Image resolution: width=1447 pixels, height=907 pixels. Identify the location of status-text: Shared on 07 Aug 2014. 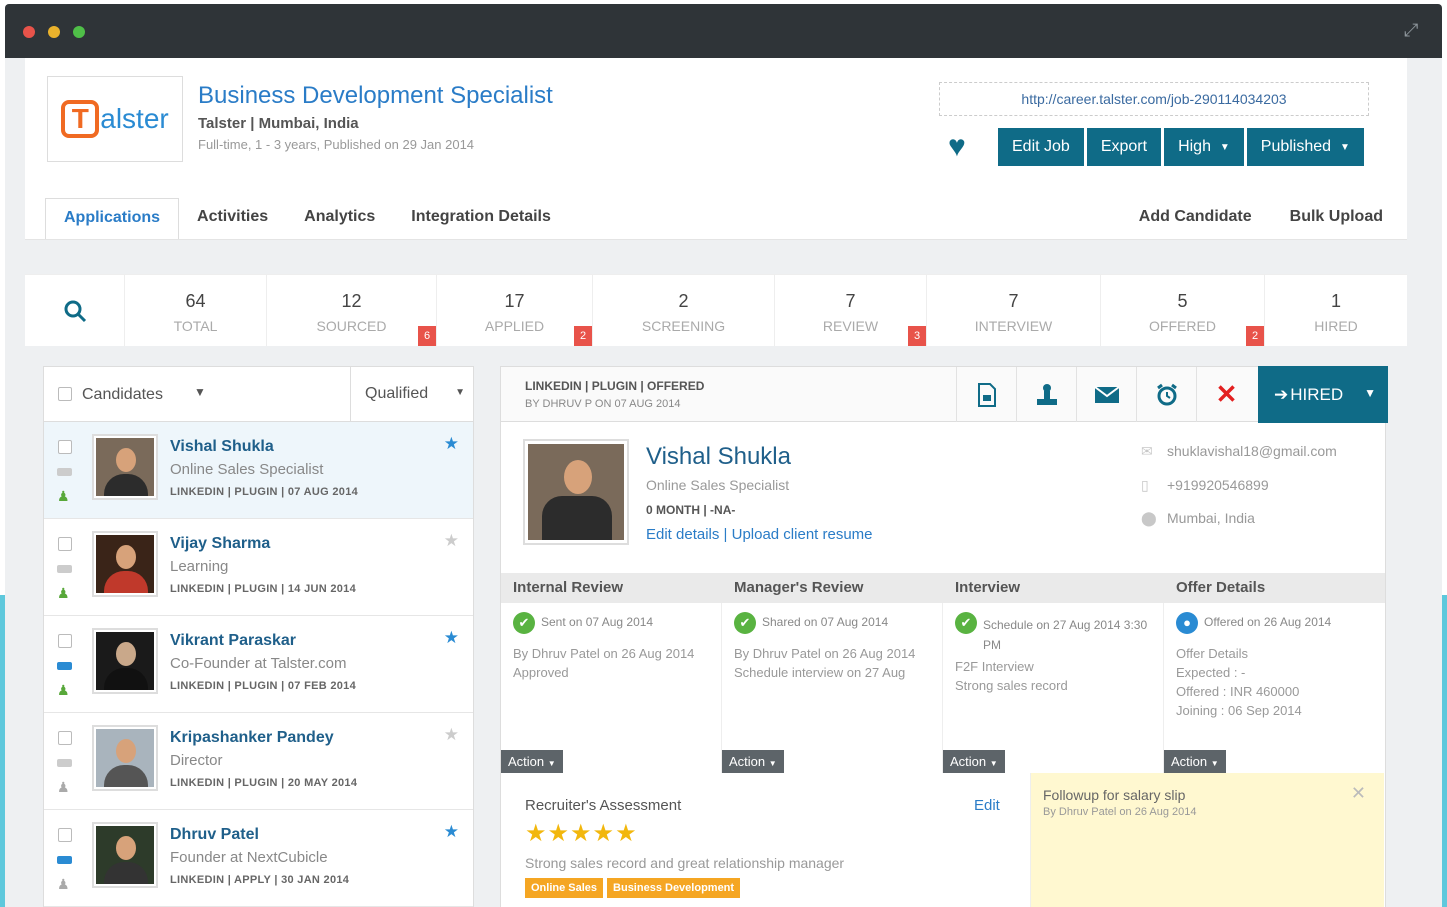
(825, 622).